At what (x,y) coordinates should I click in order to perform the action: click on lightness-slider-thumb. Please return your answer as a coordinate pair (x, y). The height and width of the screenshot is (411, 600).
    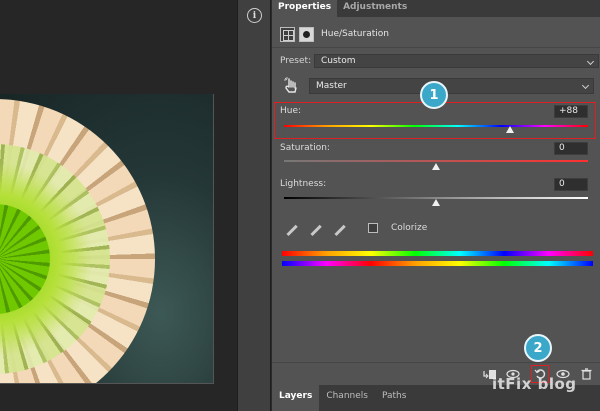
    Looking at the image, I should click on (436, 202).